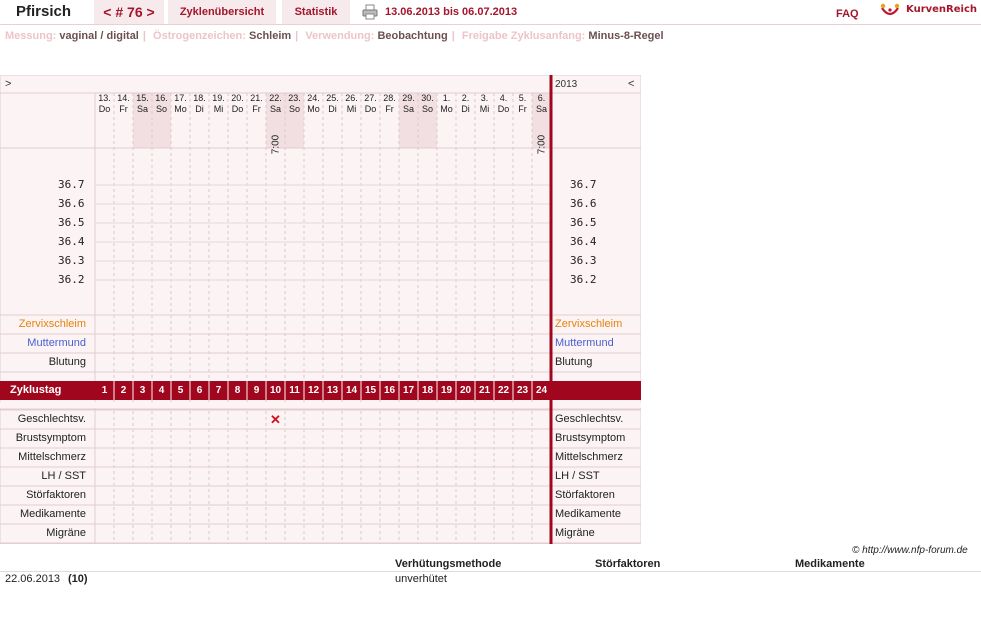 The width and height of the screenshot is (981, 623). Describe the element at coordinates (370, 98) in the screenshot. I see `day-date: 27.` at that location.